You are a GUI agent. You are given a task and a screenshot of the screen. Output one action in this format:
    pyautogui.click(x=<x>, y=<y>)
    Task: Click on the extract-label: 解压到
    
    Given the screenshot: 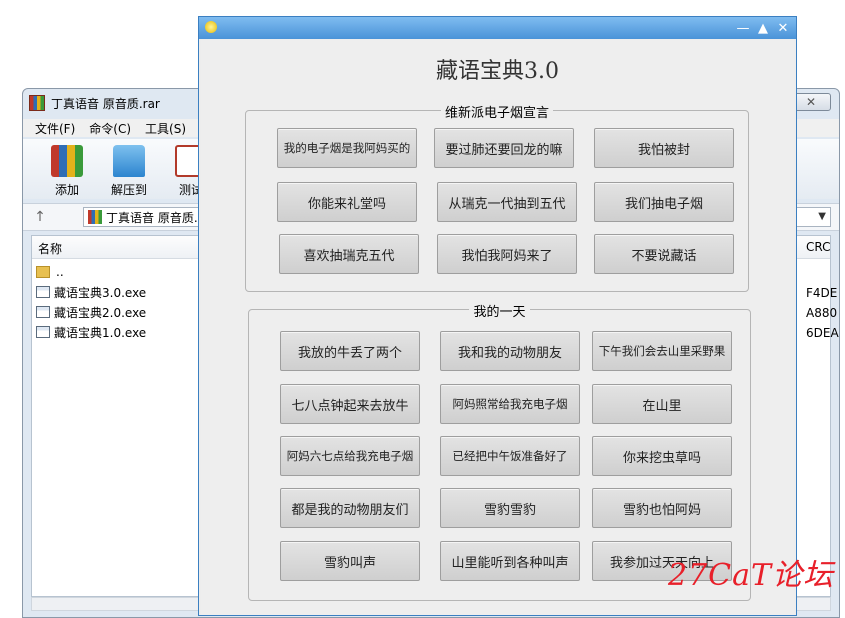 What is the action you would take?
    pyautogui.click(x=128, y=190)
    